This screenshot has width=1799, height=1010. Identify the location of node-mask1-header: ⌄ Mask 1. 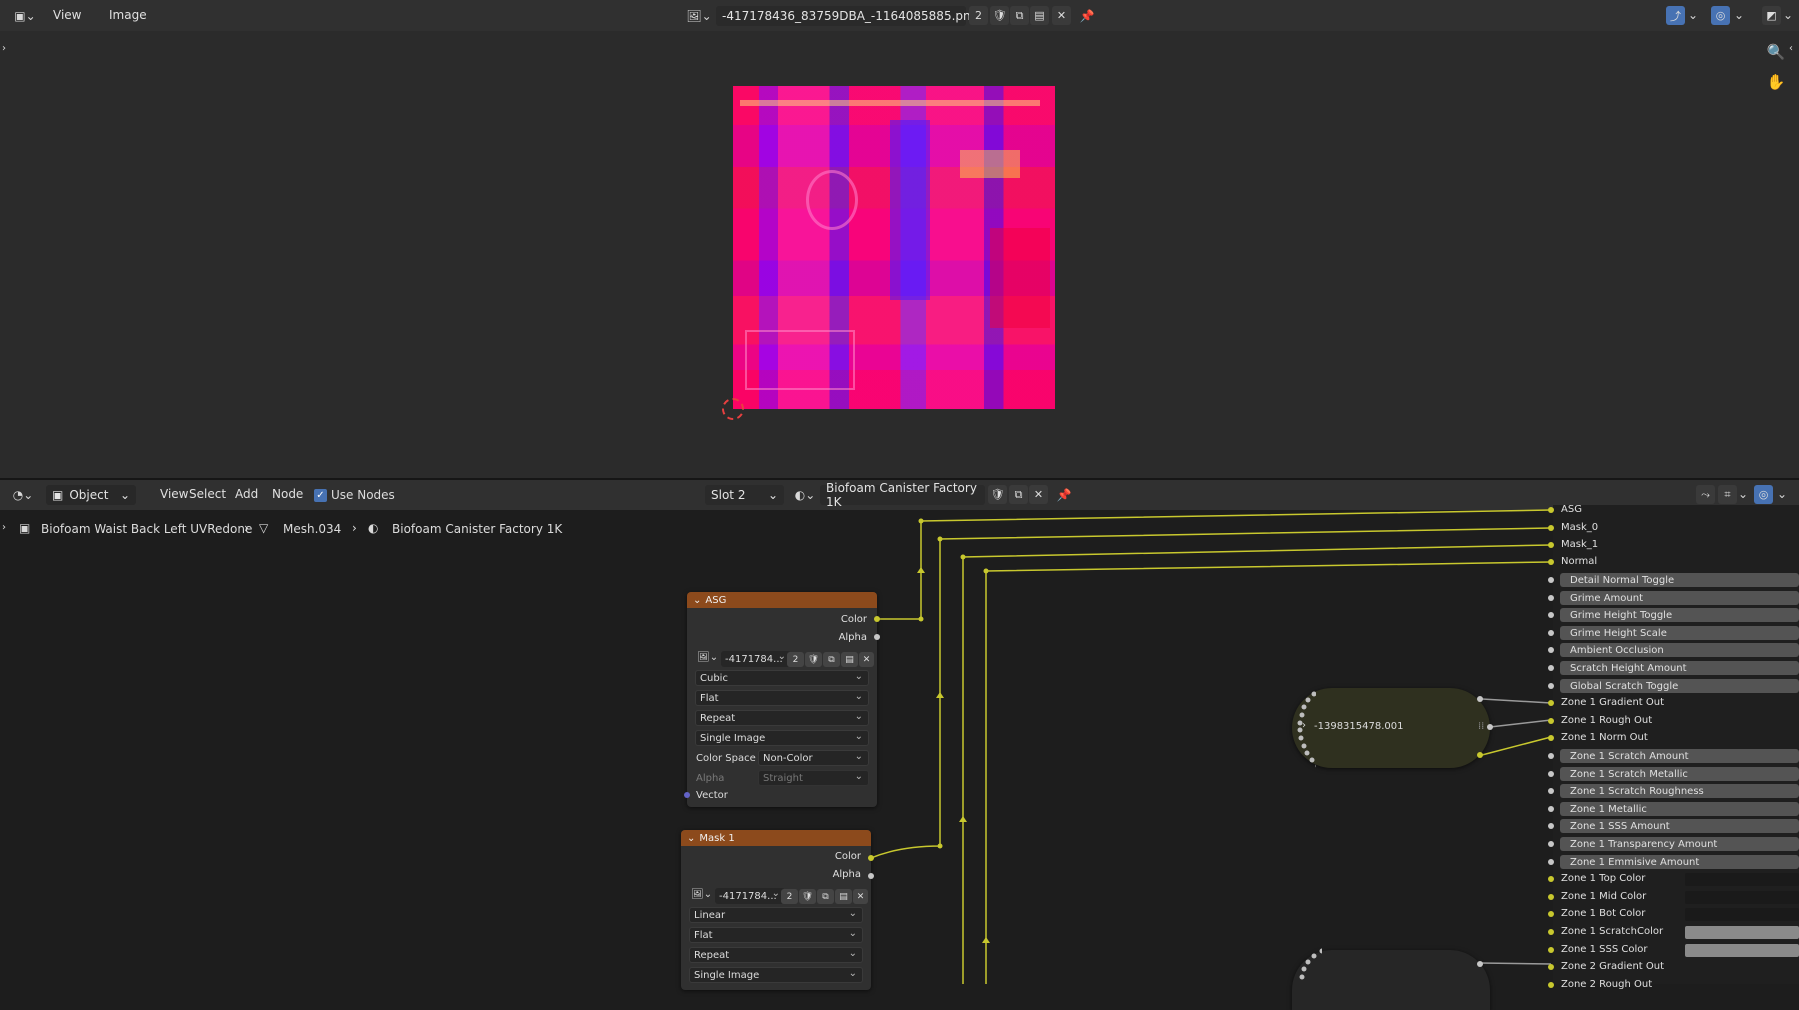
(776, 838).